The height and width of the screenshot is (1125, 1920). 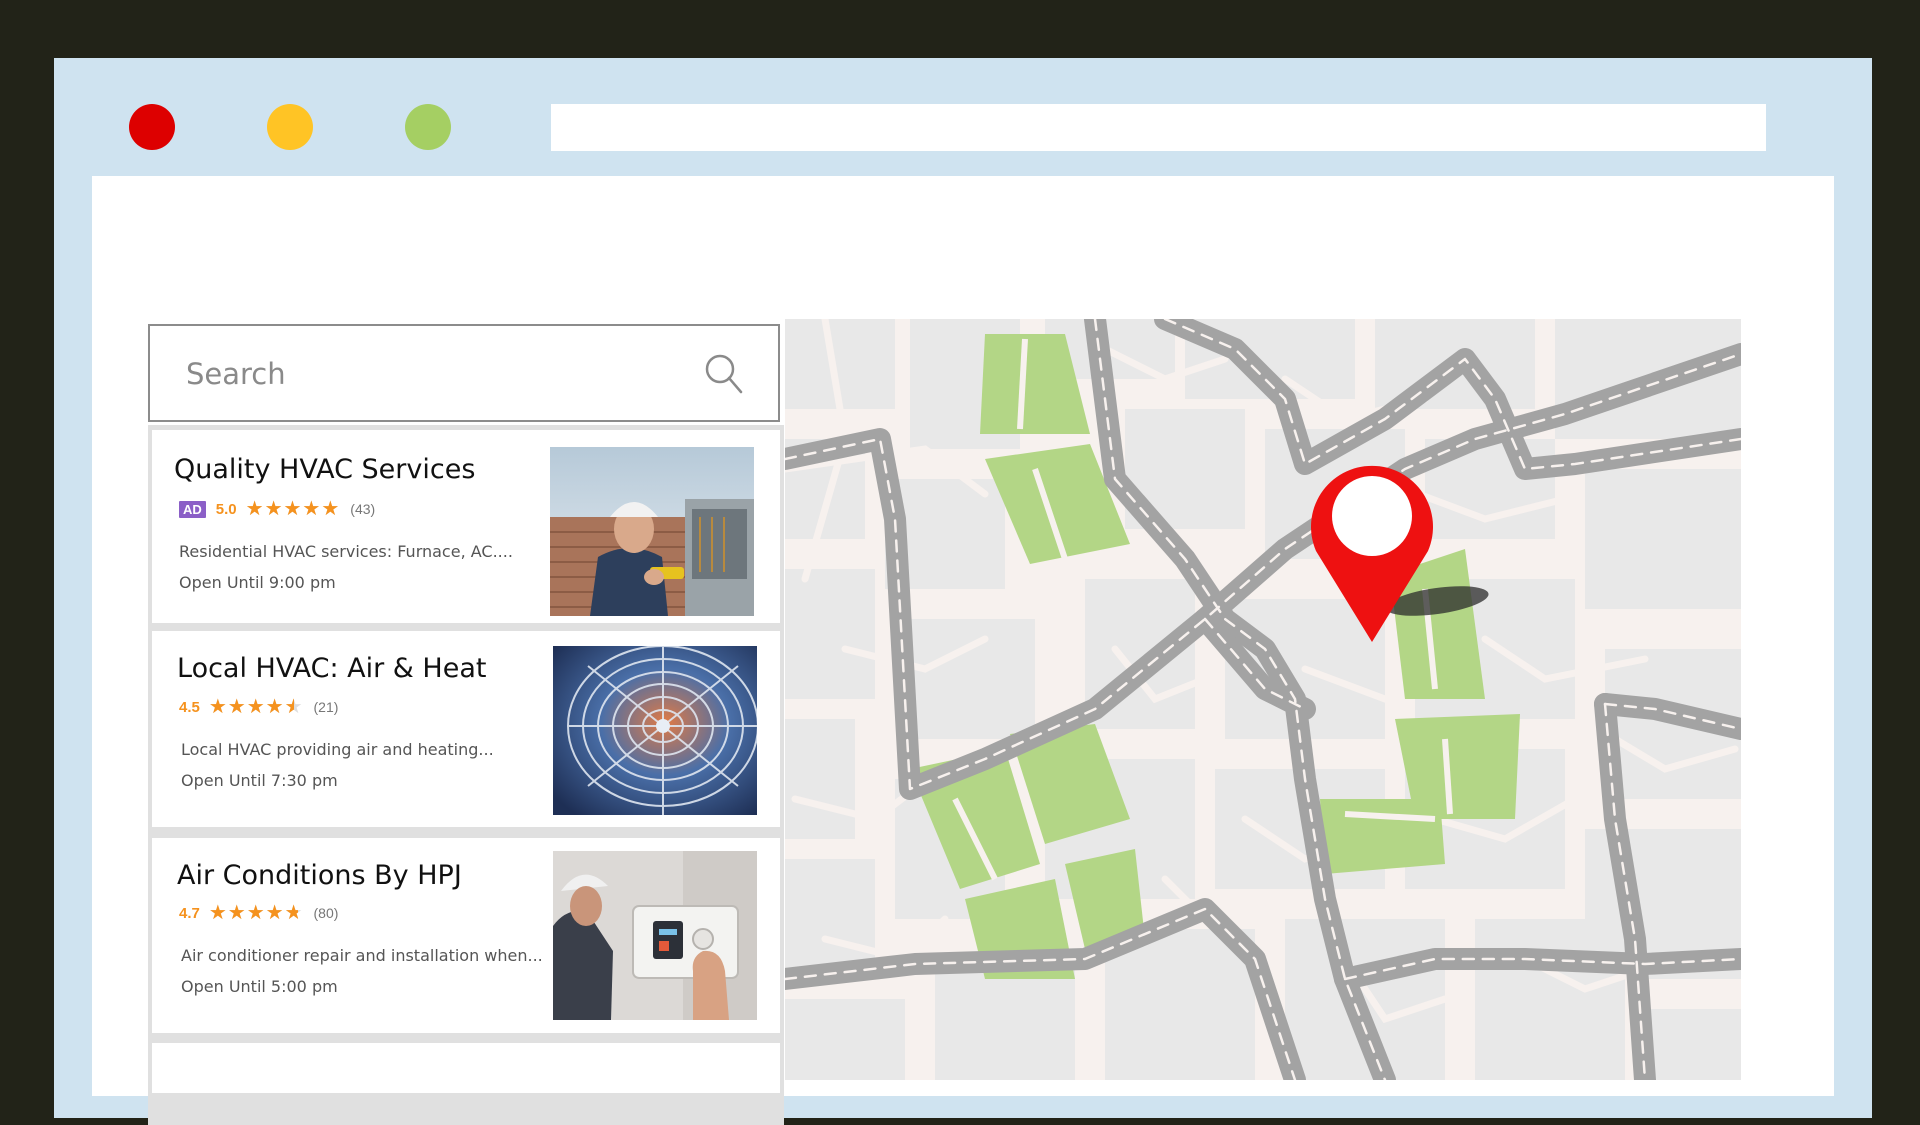 I want to click on listing-rating: 4.5 ★★★★★★★★★★ (21), so click(x=258, y=707).